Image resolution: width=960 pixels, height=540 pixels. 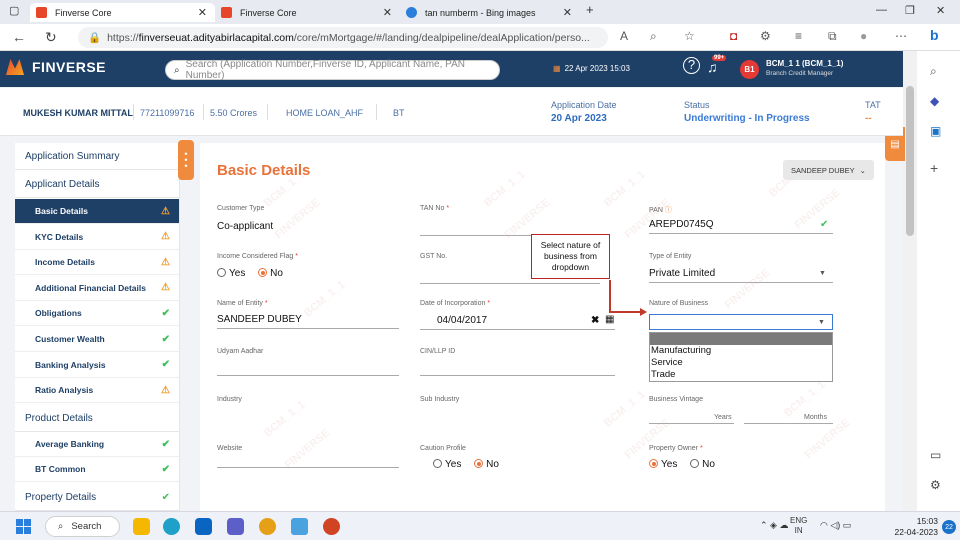 What do you see at coordinates (653, 36) in the screenshot?
I see `zoom-icon: ⌕` at bounding box center [653, 36].